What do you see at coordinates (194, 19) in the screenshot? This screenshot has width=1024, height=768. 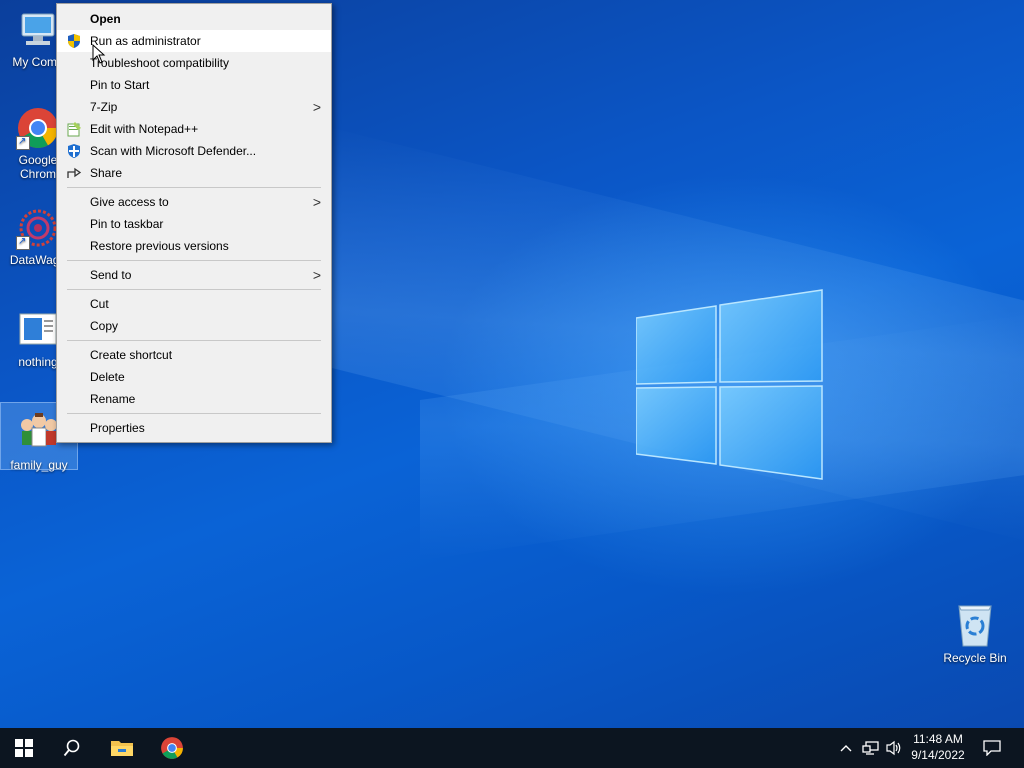 I see `menu-item-open: Open` at bounding box center [194, 19].